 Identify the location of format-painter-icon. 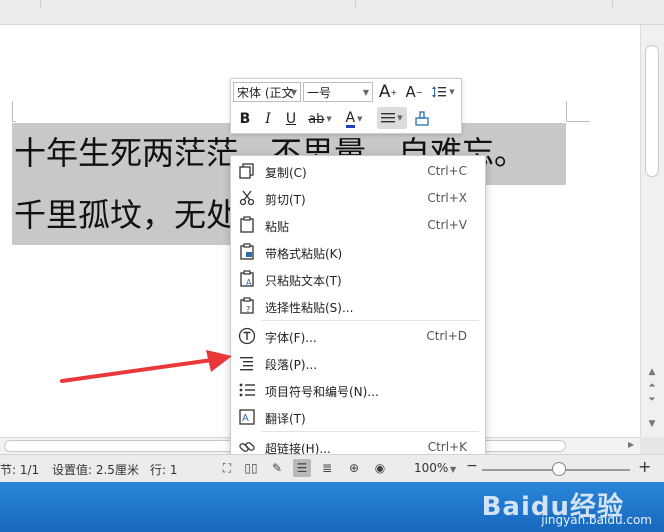
(422, 118).